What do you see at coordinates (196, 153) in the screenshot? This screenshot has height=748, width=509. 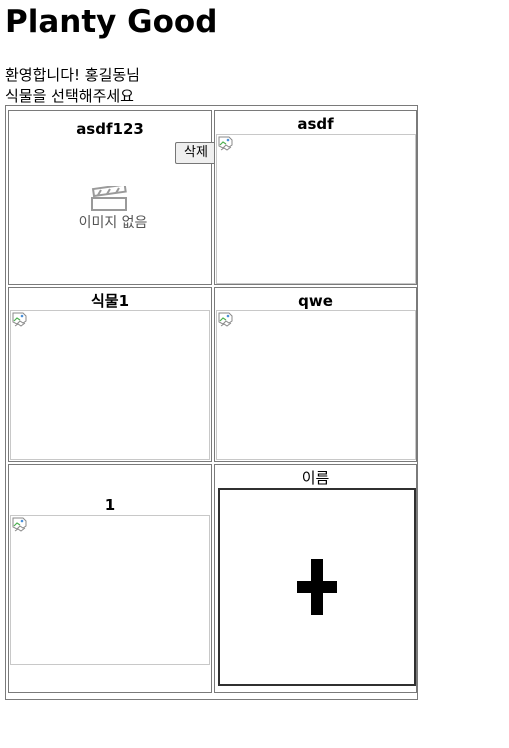 I see `delete-button: 삭제` at bounding box center [196, 153].